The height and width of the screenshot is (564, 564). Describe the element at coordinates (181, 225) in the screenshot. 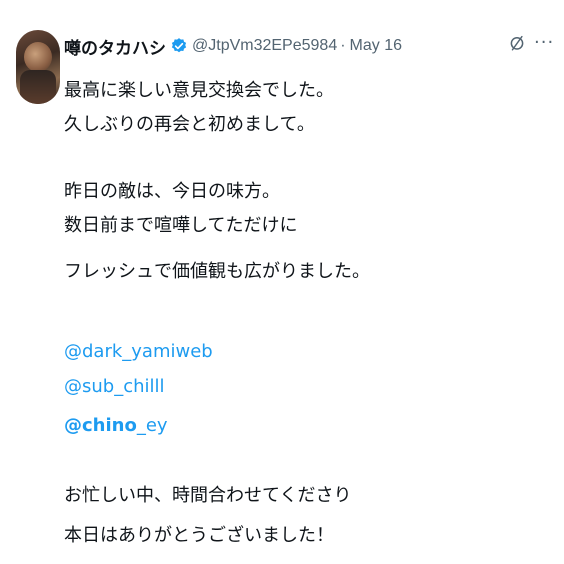

I see `body-line: 数日前まで喧嘩してただけに` at that location.